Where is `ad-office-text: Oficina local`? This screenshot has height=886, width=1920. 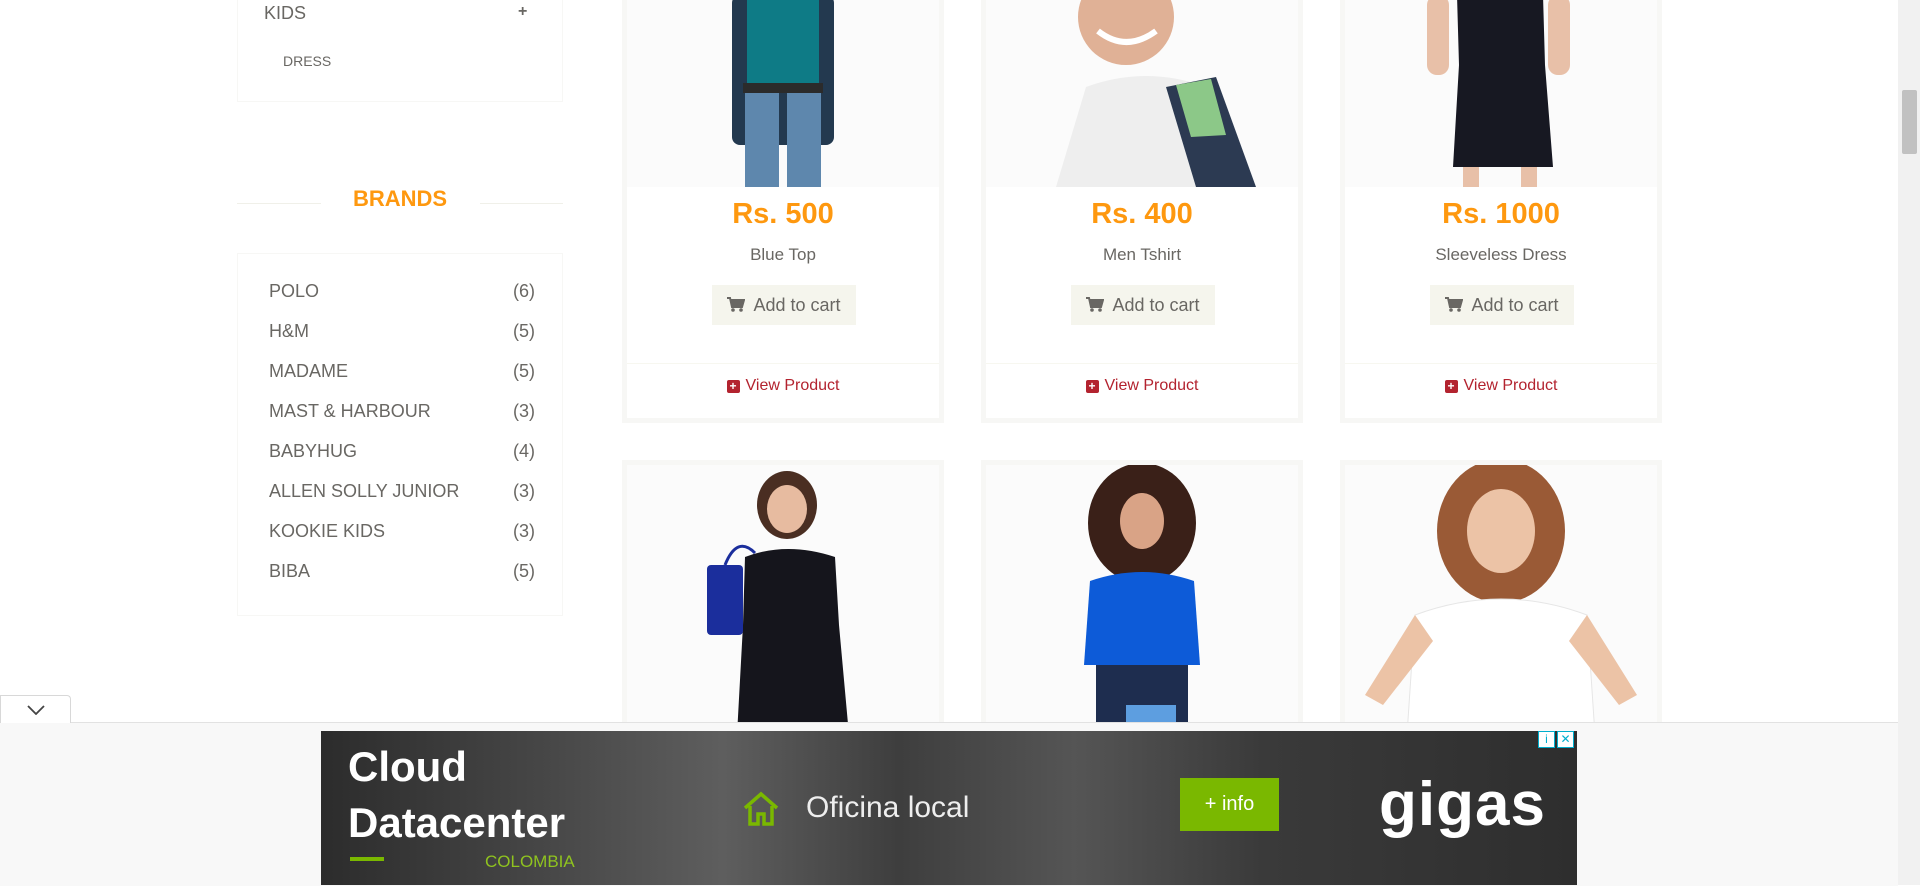 ad-office-text: Oficina local is located at coordinates (888, 807).